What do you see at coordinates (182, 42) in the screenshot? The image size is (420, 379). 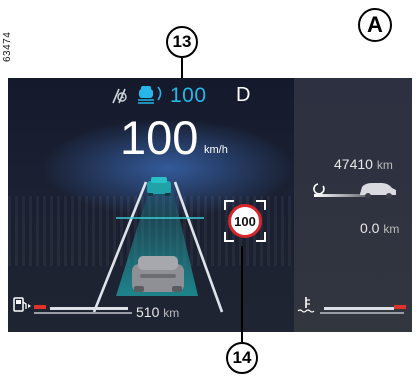 I see `callout-13: 13` at bounding box center [182, 42].